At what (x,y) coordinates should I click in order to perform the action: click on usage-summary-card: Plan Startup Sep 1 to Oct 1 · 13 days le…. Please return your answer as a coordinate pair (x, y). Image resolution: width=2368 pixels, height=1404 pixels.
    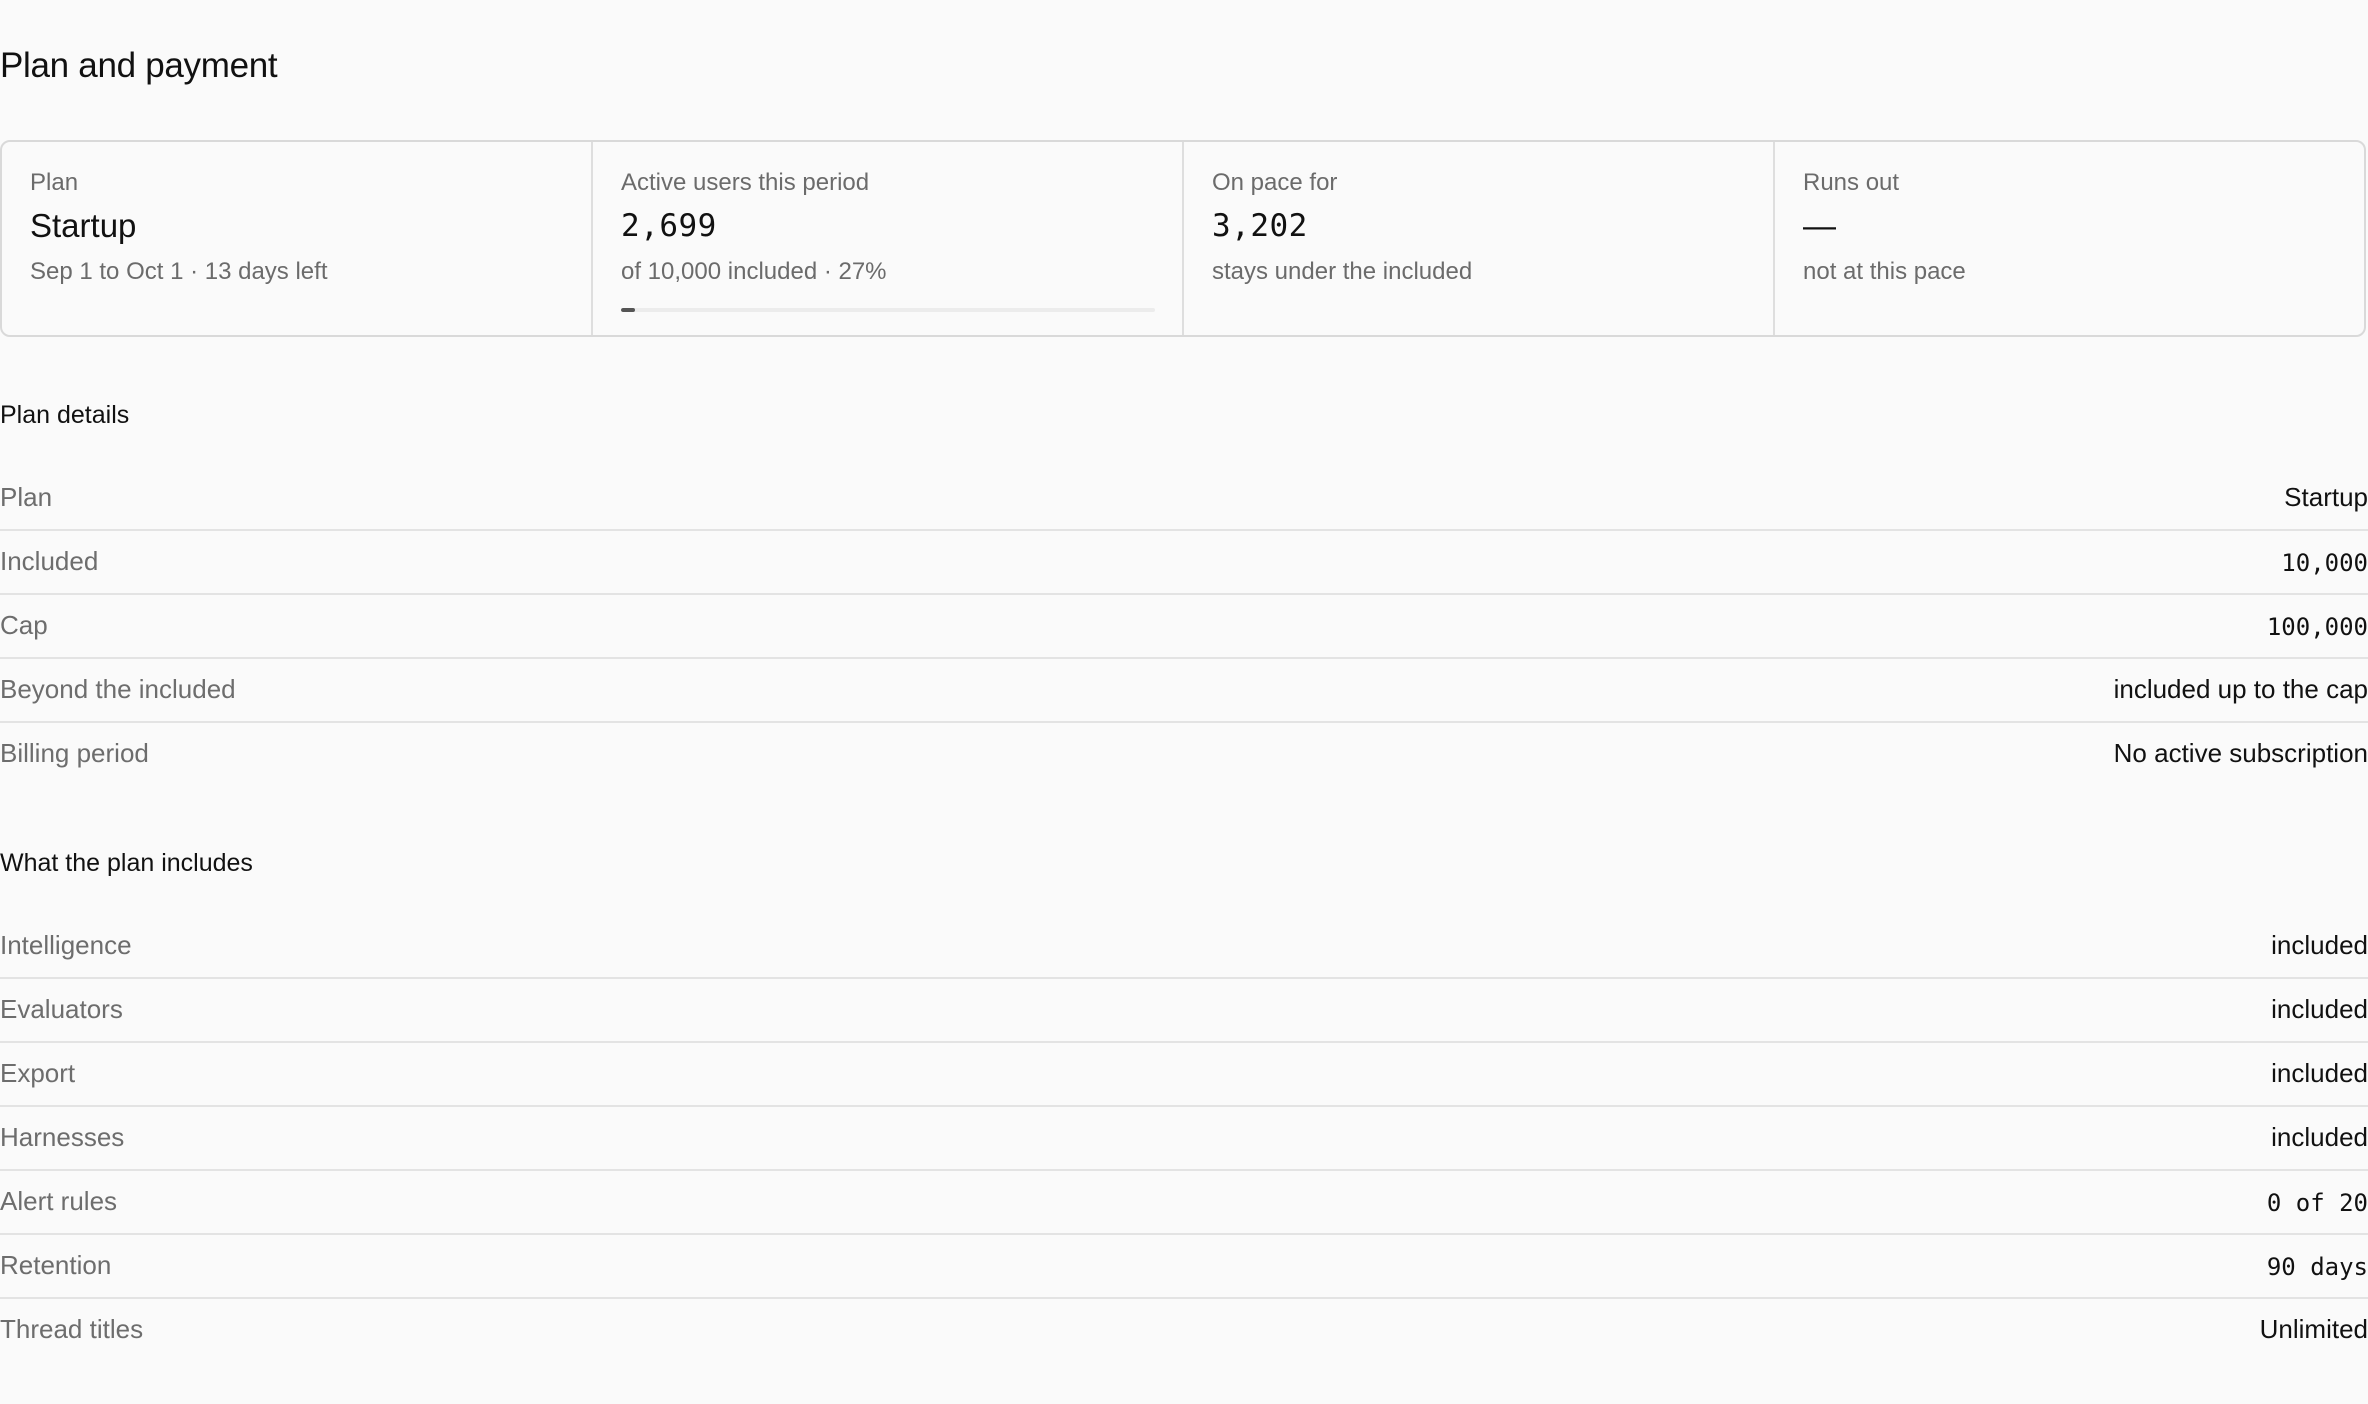
    Looking at the image, I should click on (1183, 238).